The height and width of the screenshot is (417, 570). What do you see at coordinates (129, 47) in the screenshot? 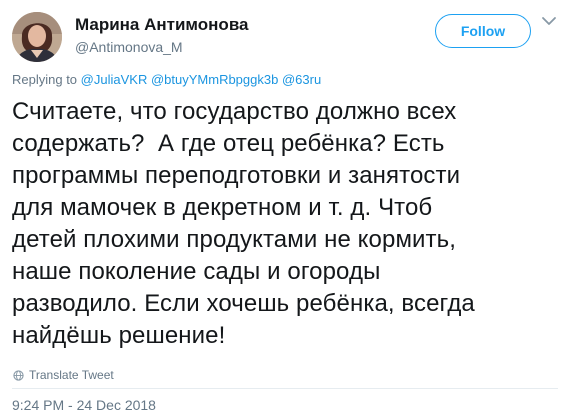
I see `author-handle: @Antimonova_M` at bounding box center [129, 47].